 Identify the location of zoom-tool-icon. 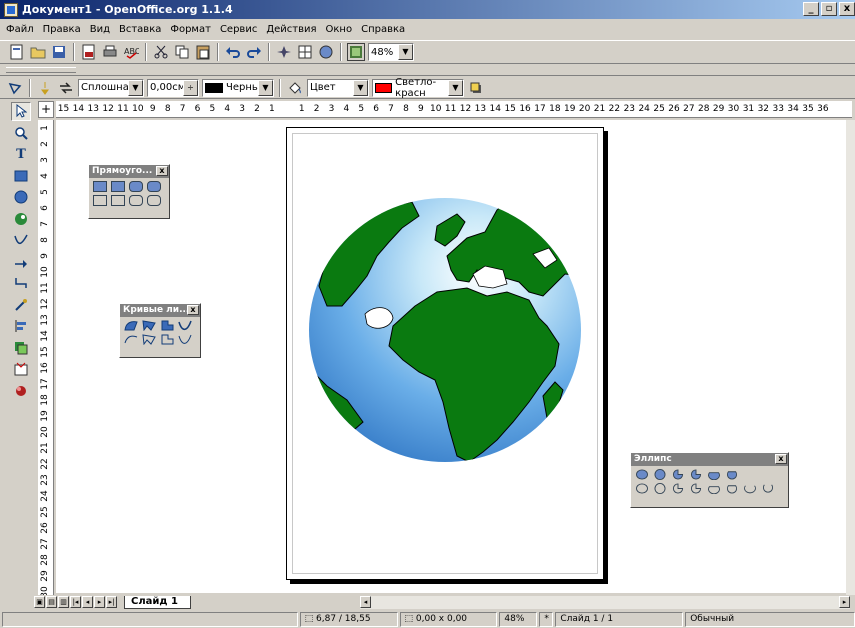
(21, 133).